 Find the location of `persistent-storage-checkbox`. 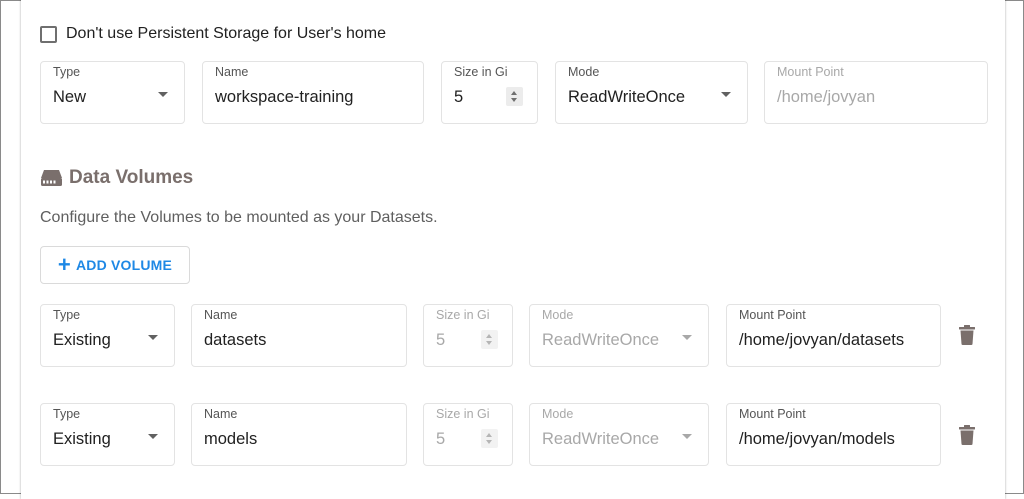

persistent-storage-checkbox is located at coordinates (48, 34).